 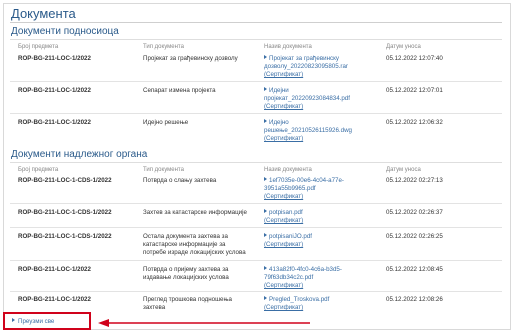 I want to click on table-row-date: 05.12.2022 02:27:13, so click(x=414, y=180).